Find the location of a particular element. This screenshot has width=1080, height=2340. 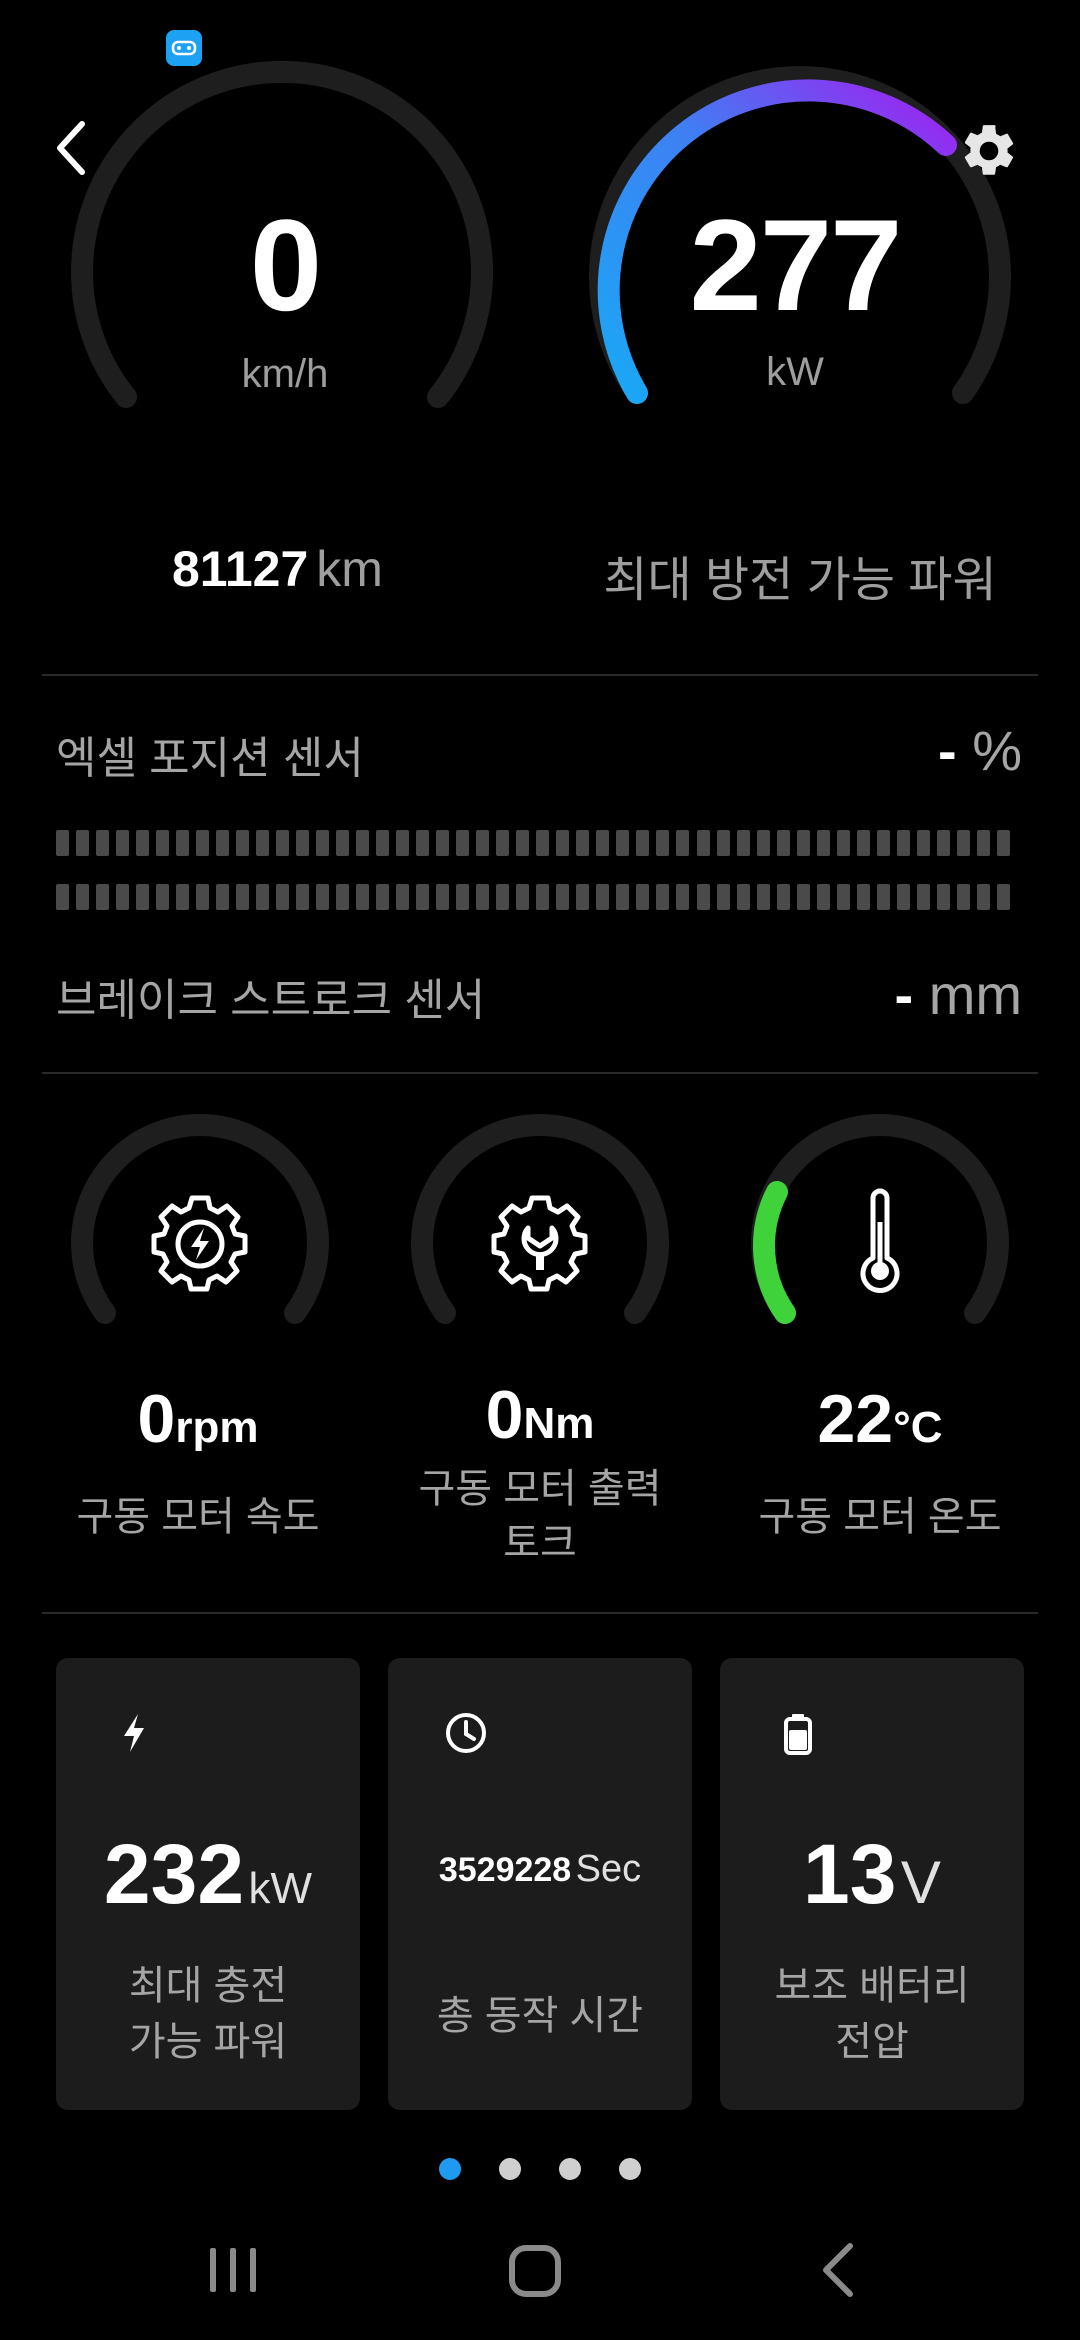

operating-time-label: 총 동작 시간 is located at coordinates (540, 2016).